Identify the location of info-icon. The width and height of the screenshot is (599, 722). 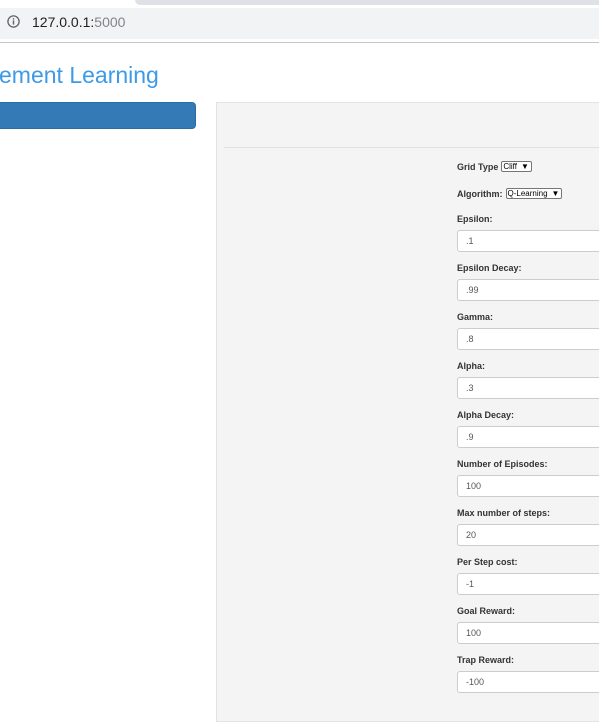
(13, 21).